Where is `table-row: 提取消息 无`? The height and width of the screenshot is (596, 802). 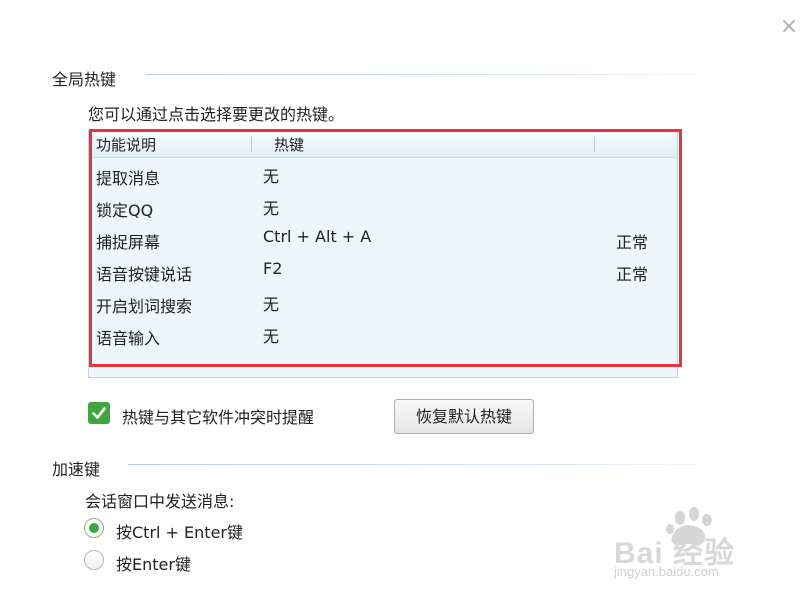 table-row: 提取消息 无 is located at coordinates (383, 174).